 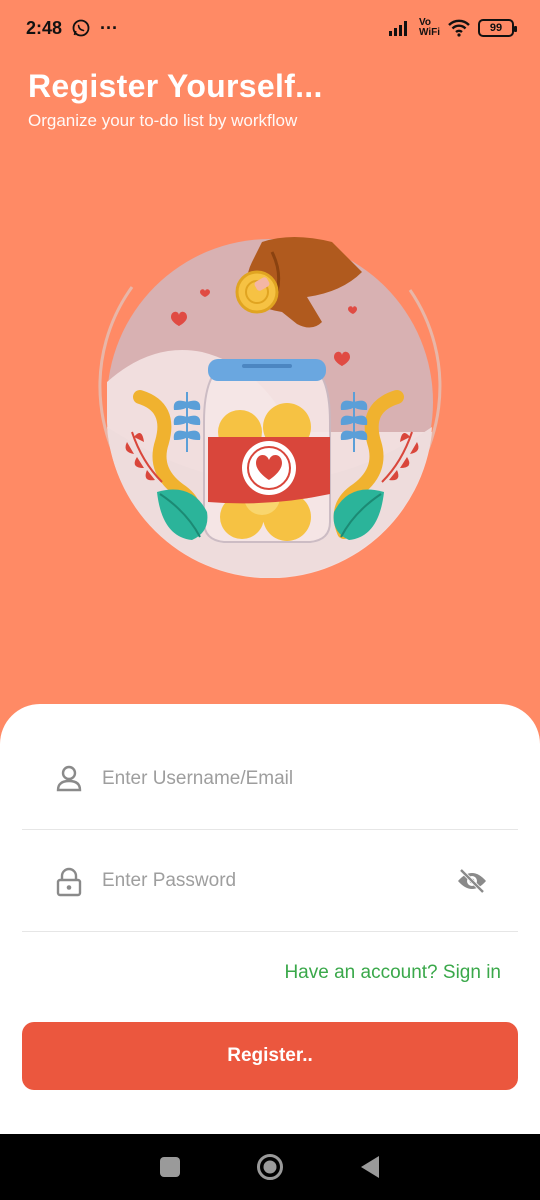 What do you see at coordinates (170, 1167) in the screenshot?
I see `recent-apps-icon` at bounding box center [170, 1167].